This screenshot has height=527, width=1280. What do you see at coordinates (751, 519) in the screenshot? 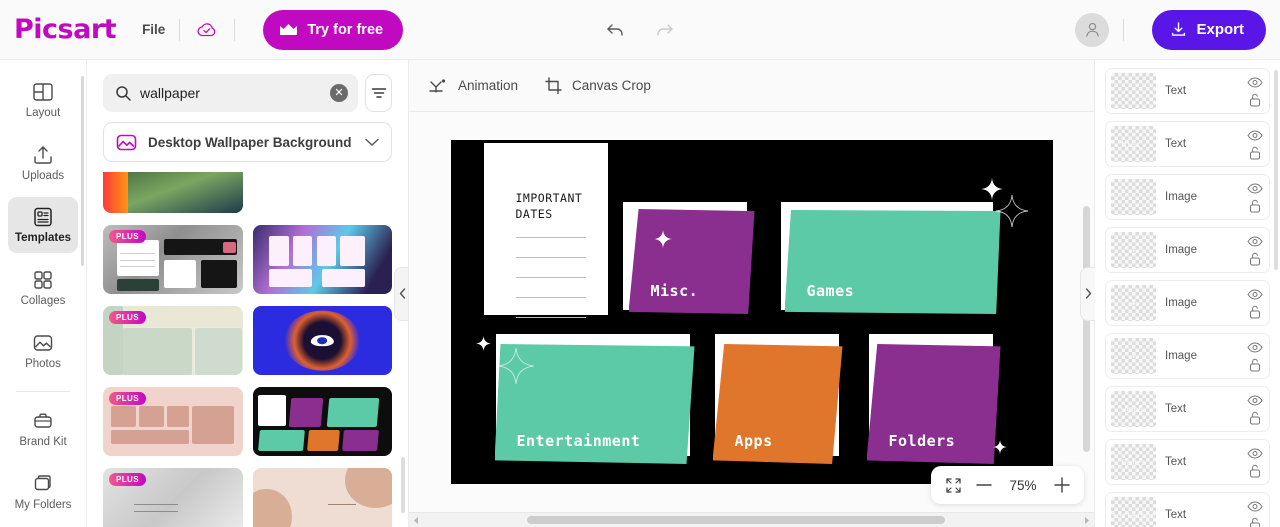
I see `canvas-horizontal-scrollbar` at bounding box center [751, 519].